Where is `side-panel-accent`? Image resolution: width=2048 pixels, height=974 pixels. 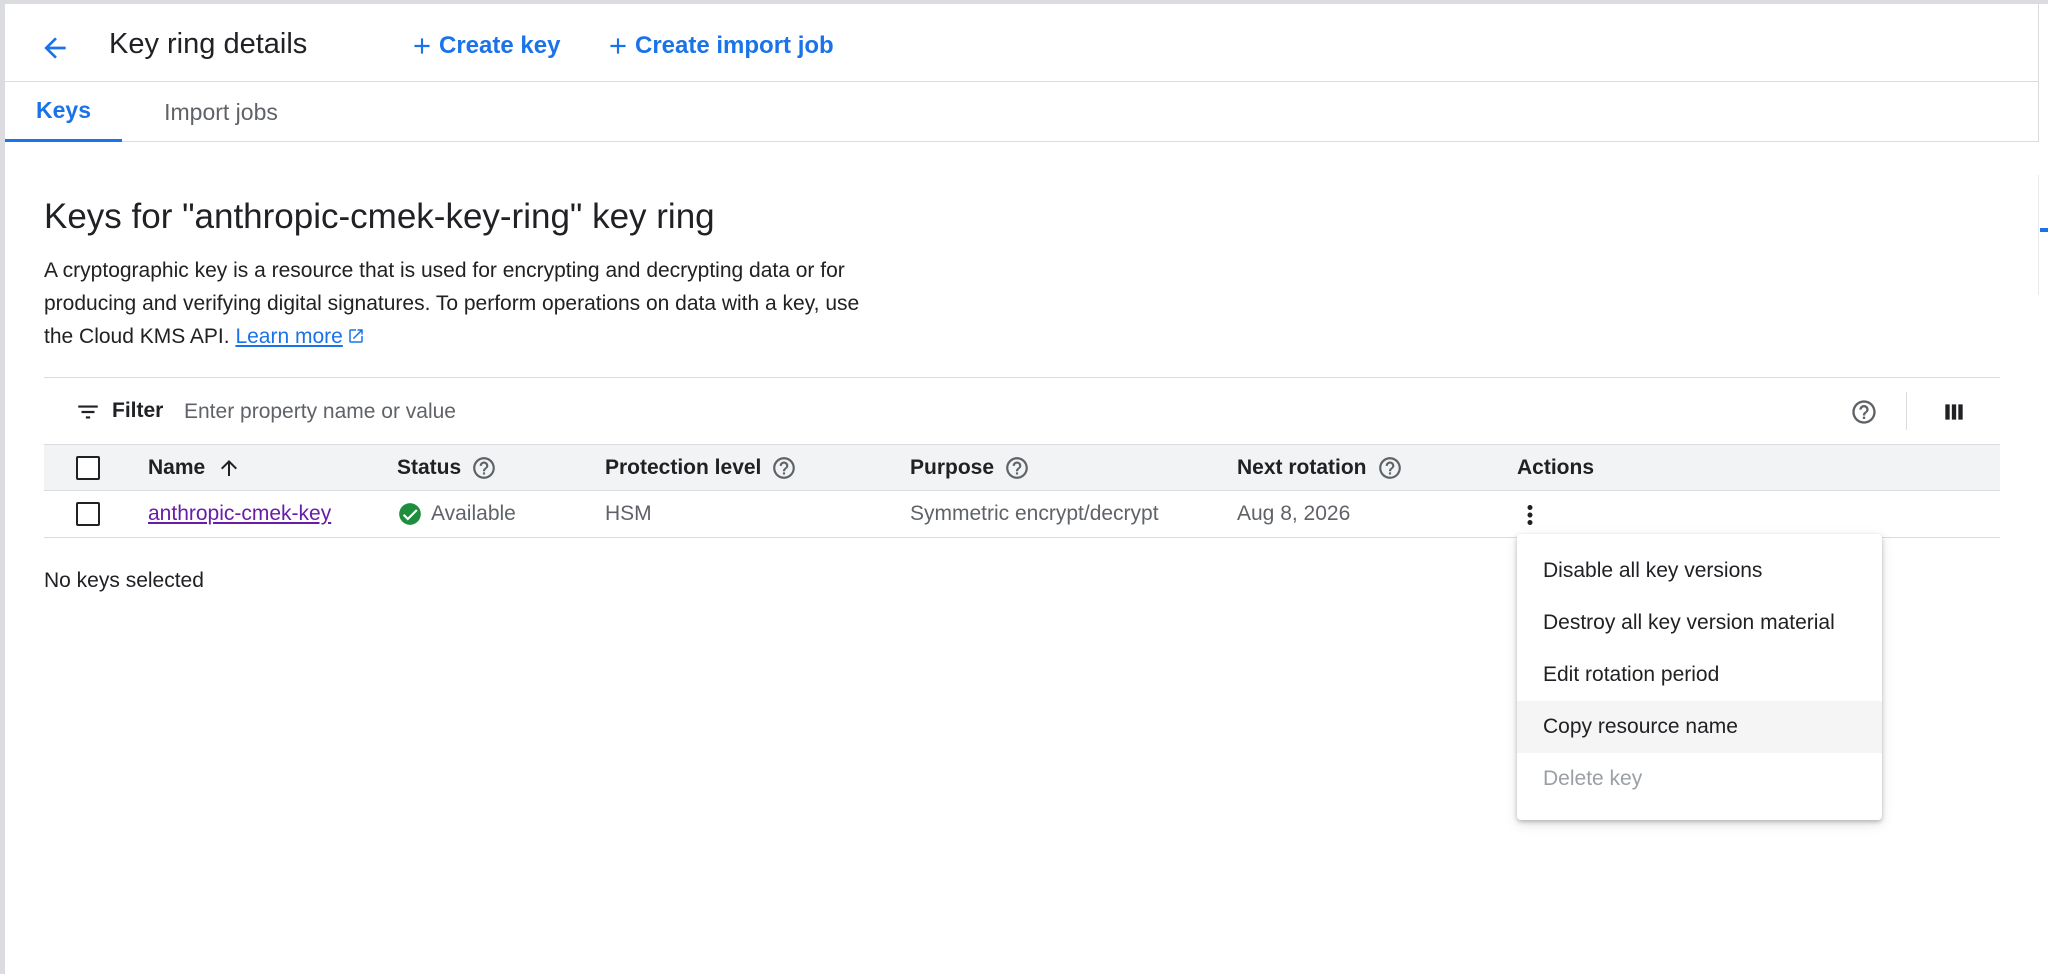
side-panel-accent is located at coordinates (2044, 230).